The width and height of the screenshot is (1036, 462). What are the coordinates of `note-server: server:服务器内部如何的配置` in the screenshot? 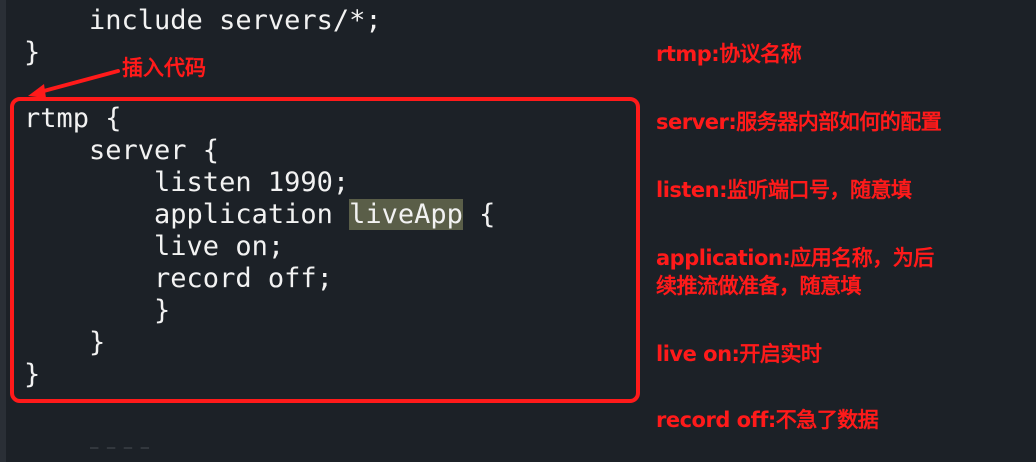 It's located at (799, 122).